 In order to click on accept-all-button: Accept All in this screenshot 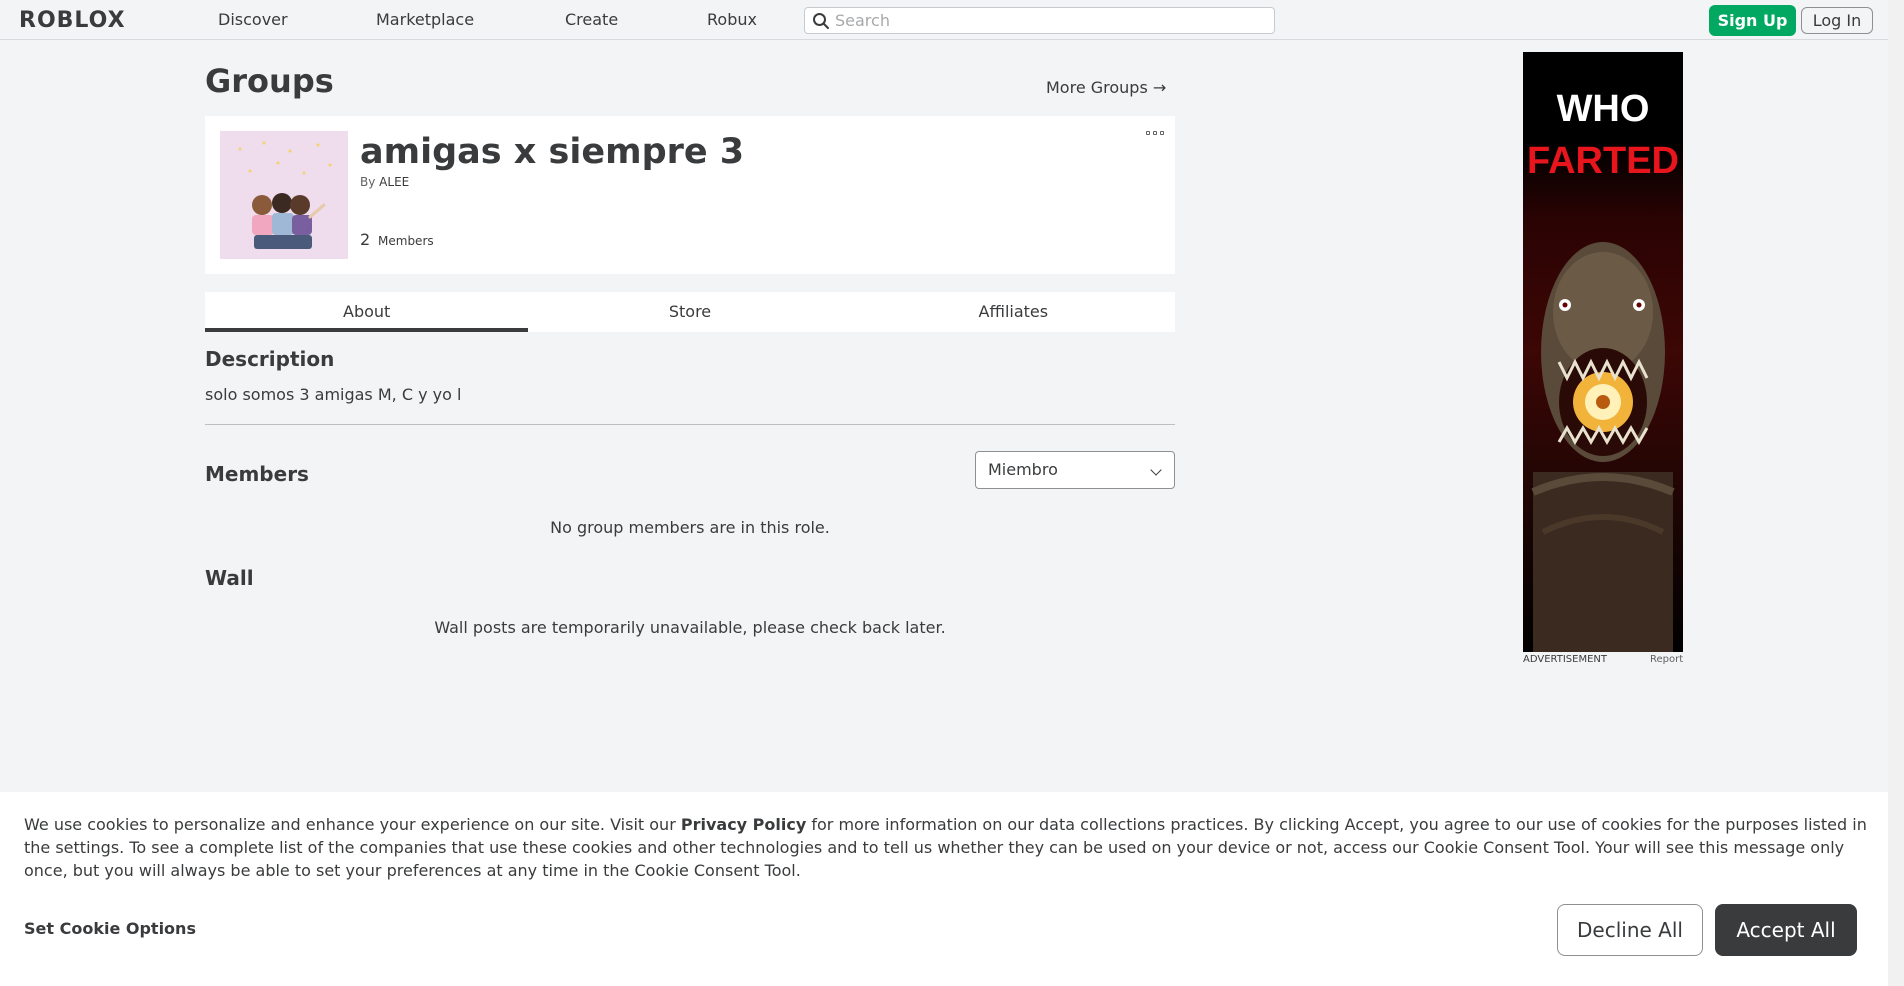, I will do `click(1786, 930)`.